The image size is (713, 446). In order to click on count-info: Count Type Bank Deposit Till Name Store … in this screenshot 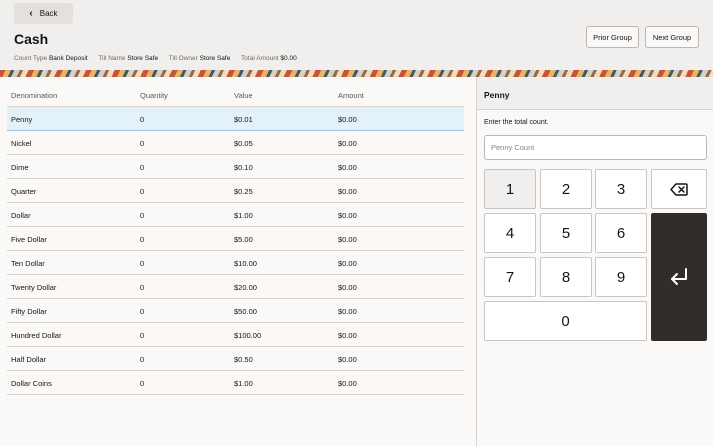, I will do `click(160, 58)`.